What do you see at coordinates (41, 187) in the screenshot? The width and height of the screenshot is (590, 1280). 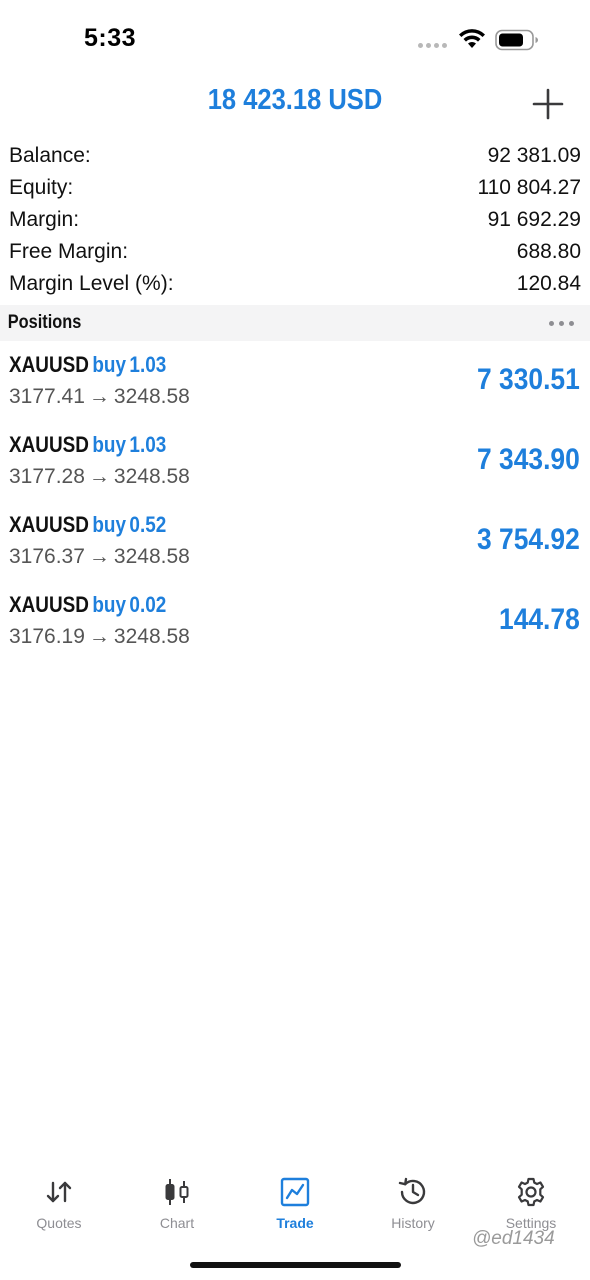 I see `summary-label: Equity:` at bounding box center [41, 187].